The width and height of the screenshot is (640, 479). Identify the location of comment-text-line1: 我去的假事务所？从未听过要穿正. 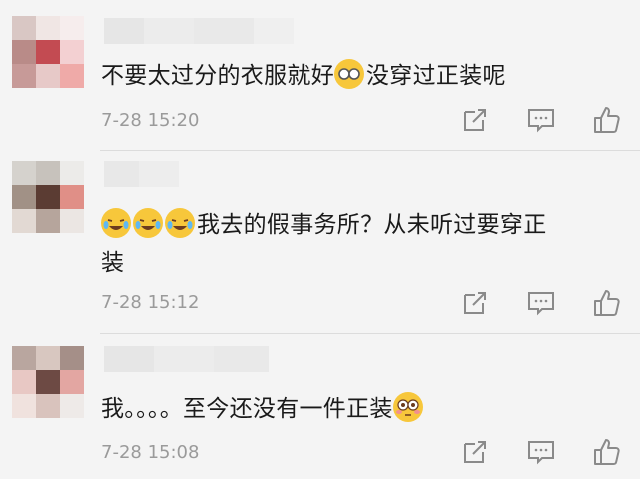
(372, 225).